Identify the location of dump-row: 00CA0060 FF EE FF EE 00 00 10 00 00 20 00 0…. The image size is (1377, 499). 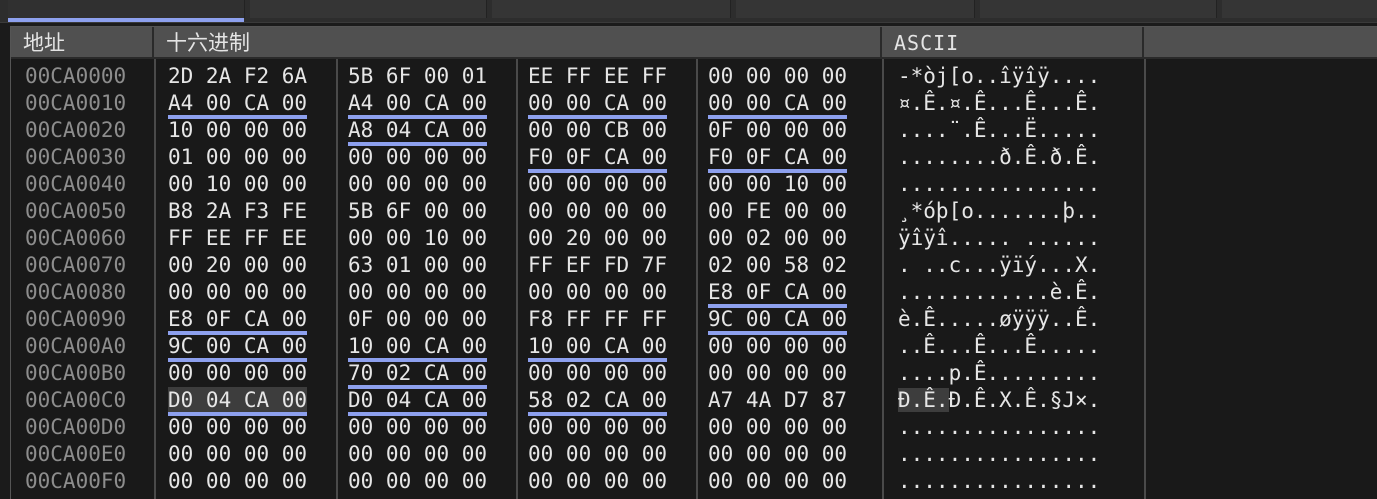
(694, 238).